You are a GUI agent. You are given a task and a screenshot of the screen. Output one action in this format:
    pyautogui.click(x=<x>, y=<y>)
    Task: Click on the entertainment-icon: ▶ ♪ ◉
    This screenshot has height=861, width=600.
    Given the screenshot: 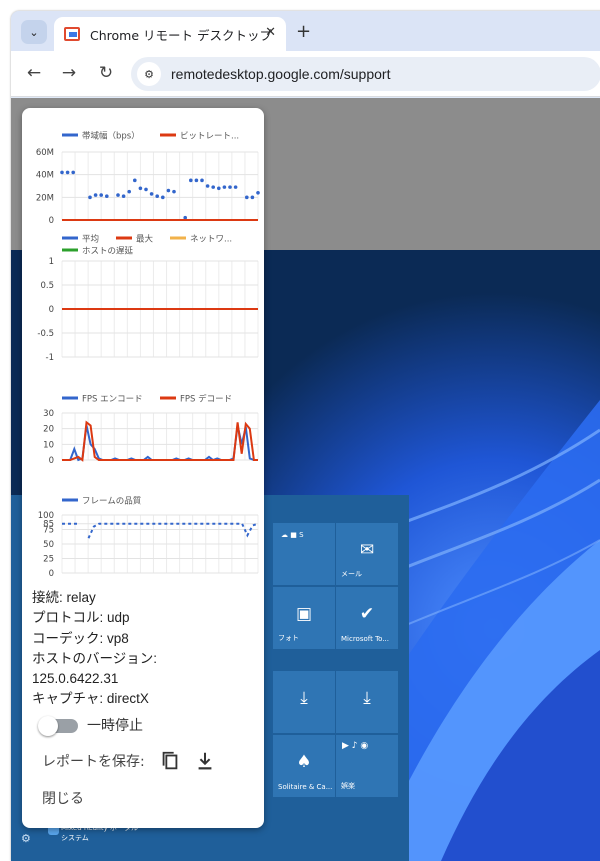 What is the action you would take?
    pyautogui.click(x=355, y=746)
    